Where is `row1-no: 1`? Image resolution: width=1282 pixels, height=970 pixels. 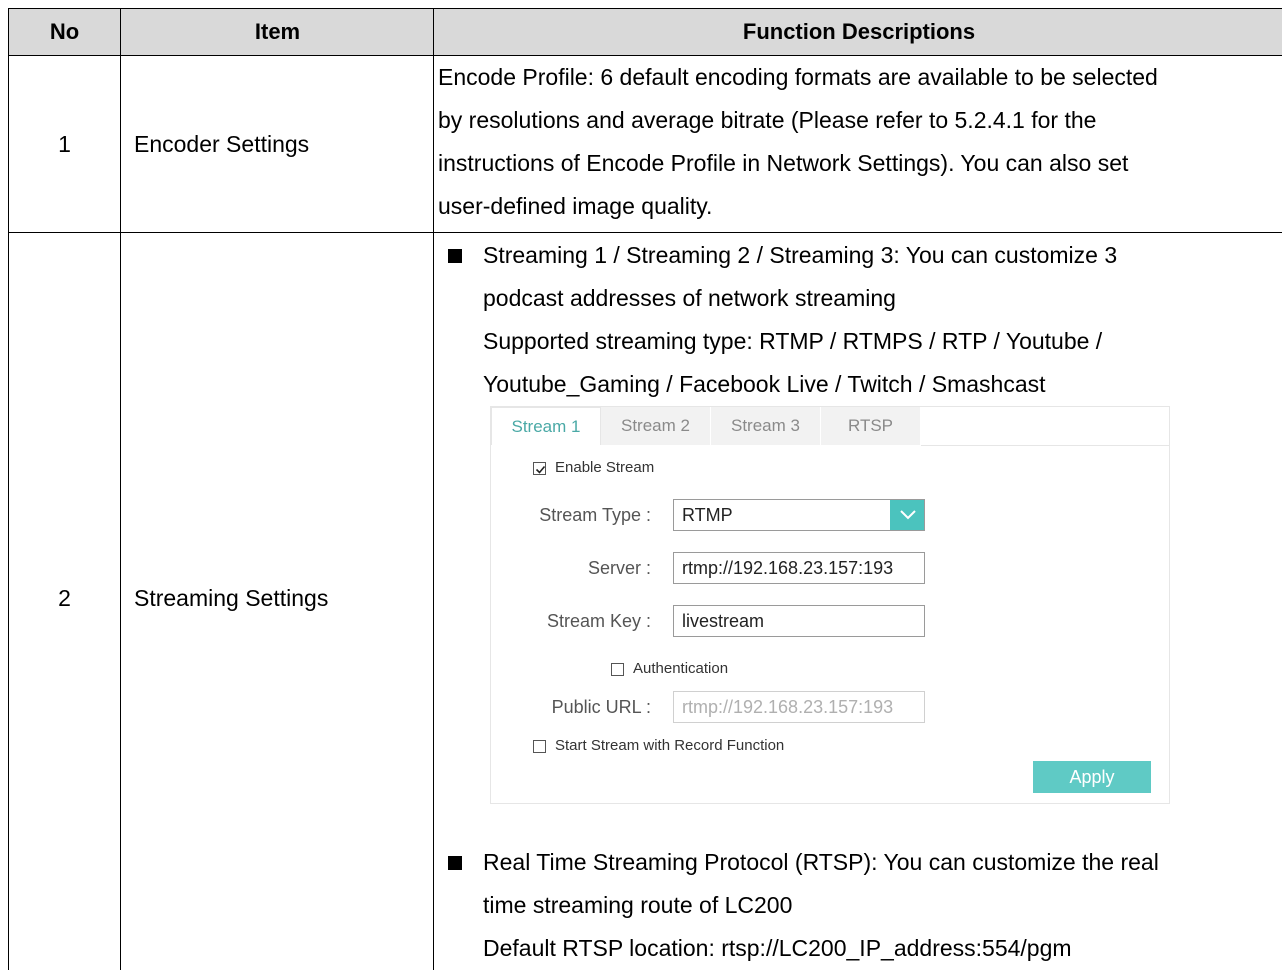 row1-no: 1 is located at coordinates (64, 143).